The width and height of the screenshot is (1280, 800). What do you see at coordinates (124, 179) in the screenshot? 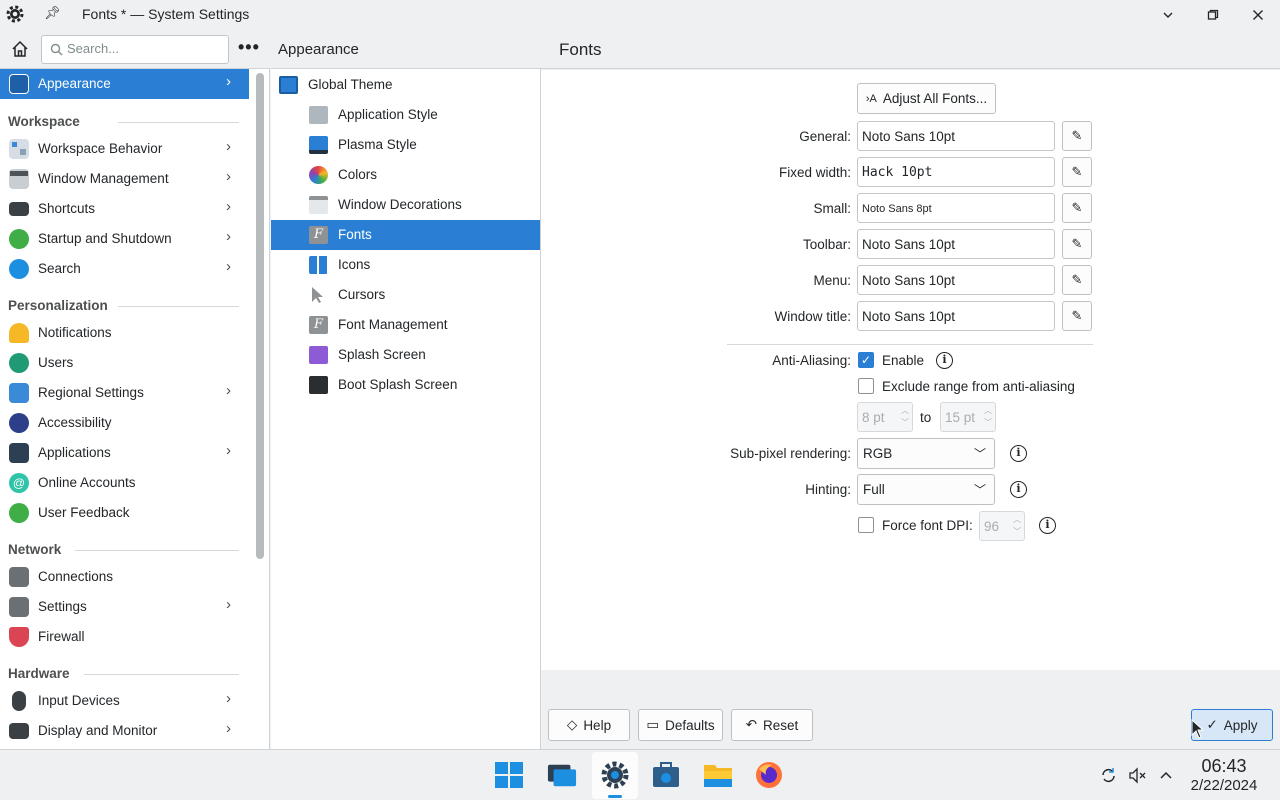
I see `sidebar-item-window-management: Window Management ›` at bounding box center [124, 179].